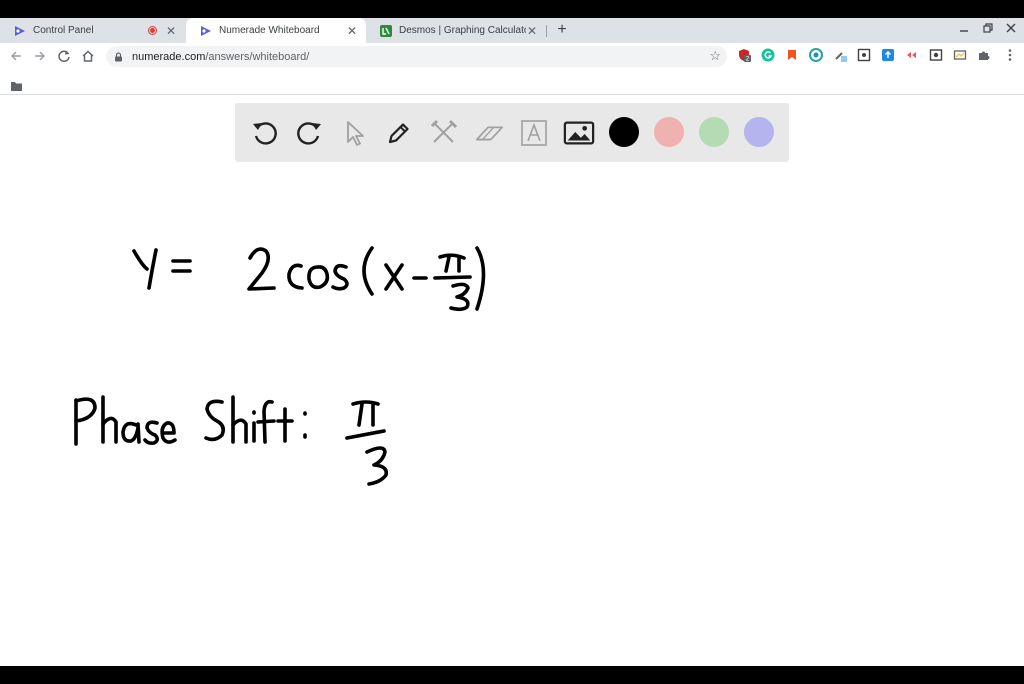  What do you see at coordinates (88, 56) in the screenshot?
I see `home-icon` at bounding box center [88, 56].